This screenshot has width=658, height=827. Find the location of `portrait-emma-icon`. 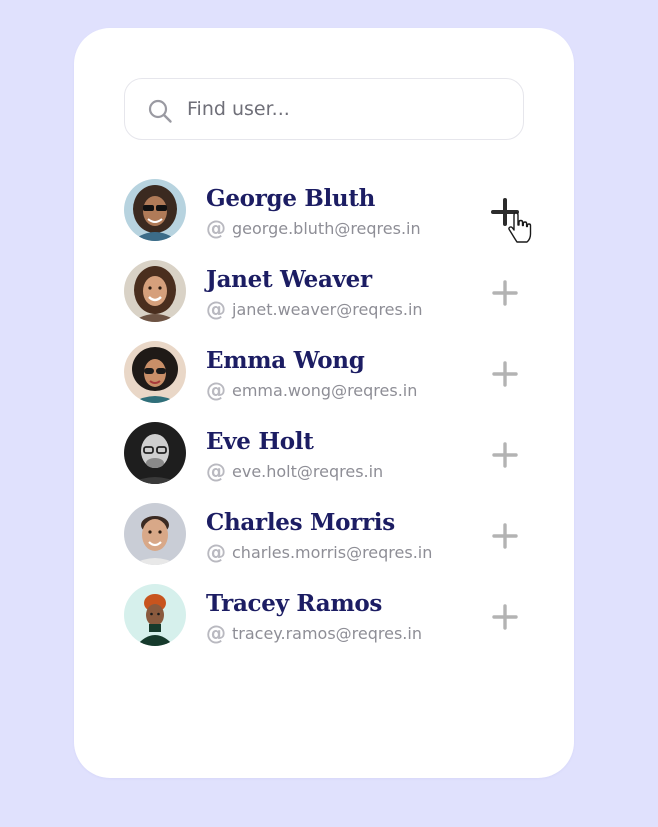

portrait-emma-icon is located at coordinates (155, 372).